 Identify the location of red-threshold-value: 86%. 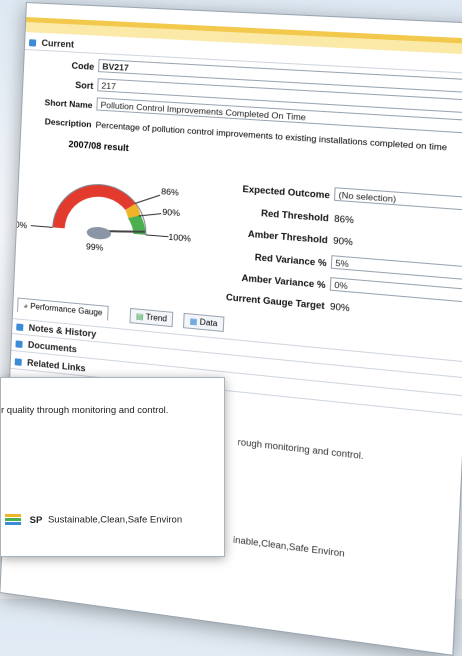
(344, 219).